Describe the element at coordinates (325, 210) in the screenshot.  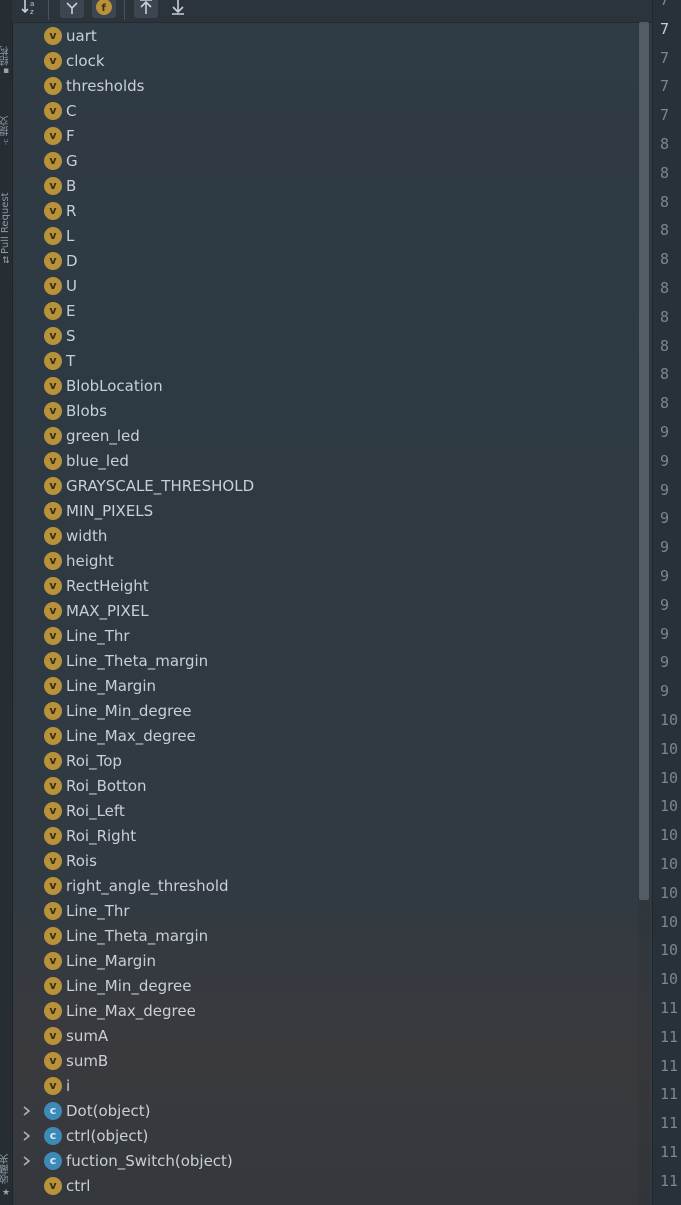
I see `tree-variable-item: vR` at that location.